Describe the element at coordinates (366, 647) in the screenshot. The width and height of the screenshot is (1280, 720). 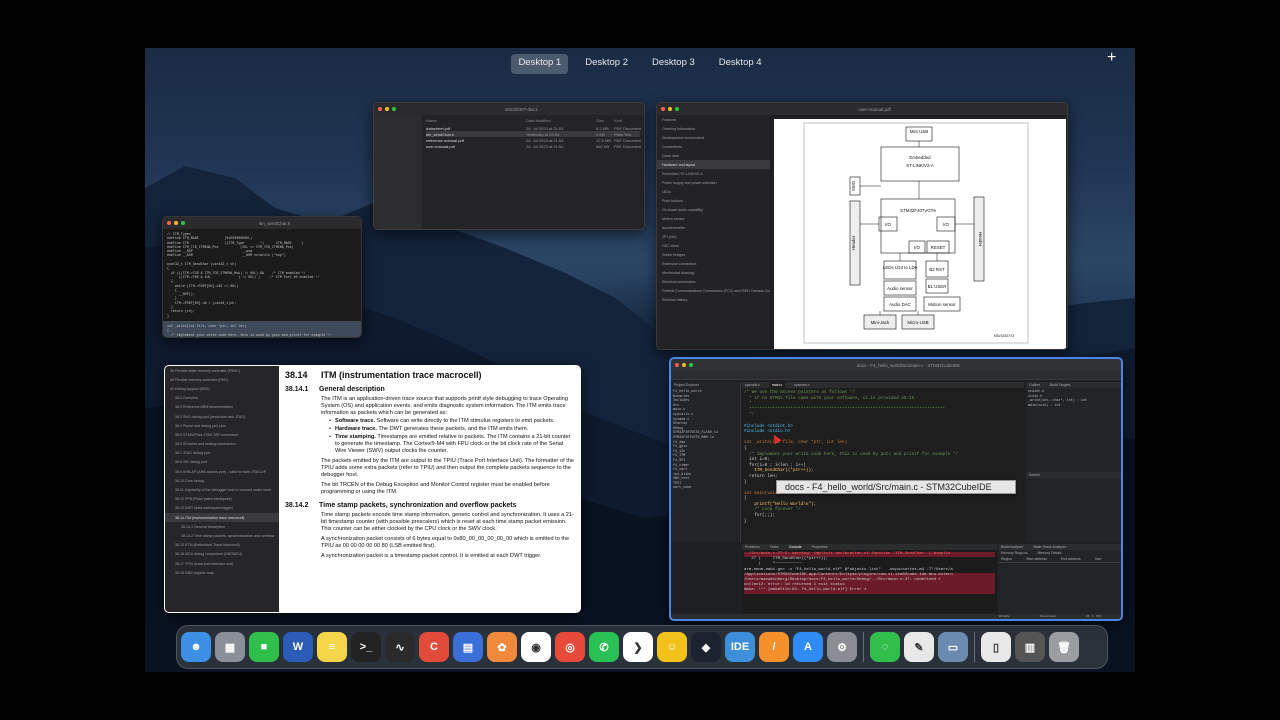
I see `terminal-icon: >_` at that location.